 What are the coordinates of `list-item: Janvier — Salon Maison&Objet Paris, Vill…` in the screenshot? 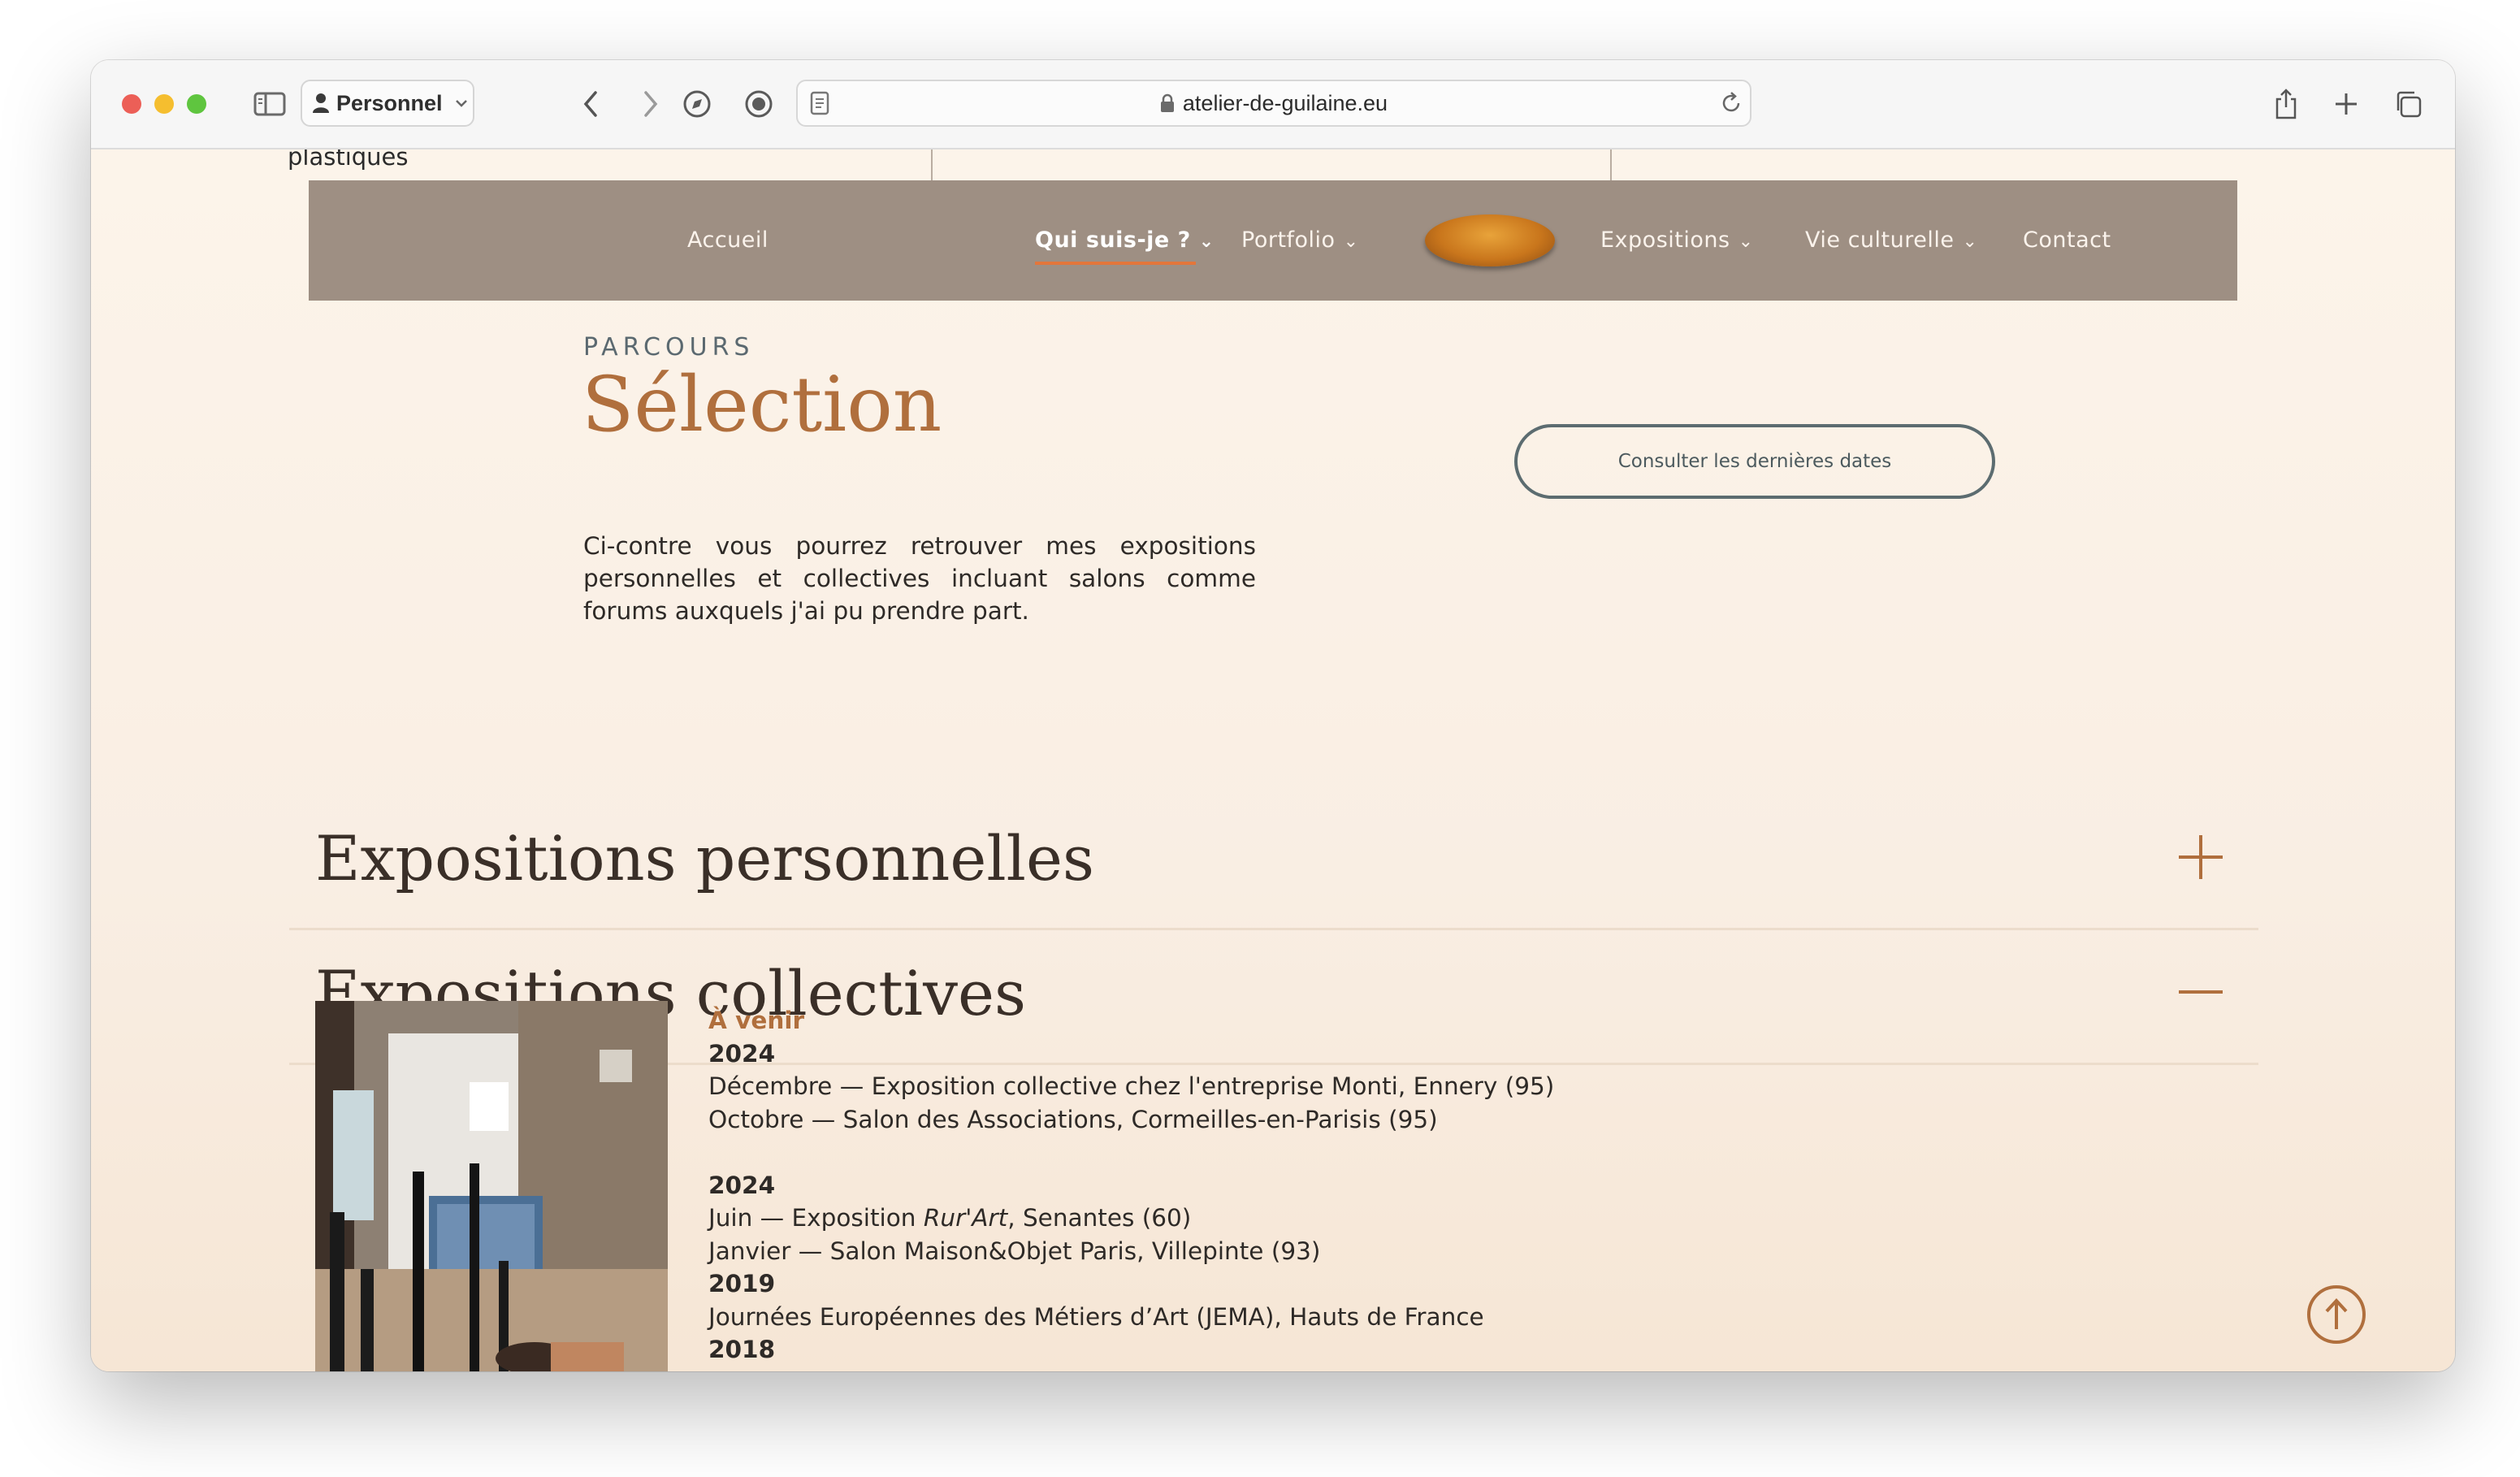 It's located at (1015, 1251).